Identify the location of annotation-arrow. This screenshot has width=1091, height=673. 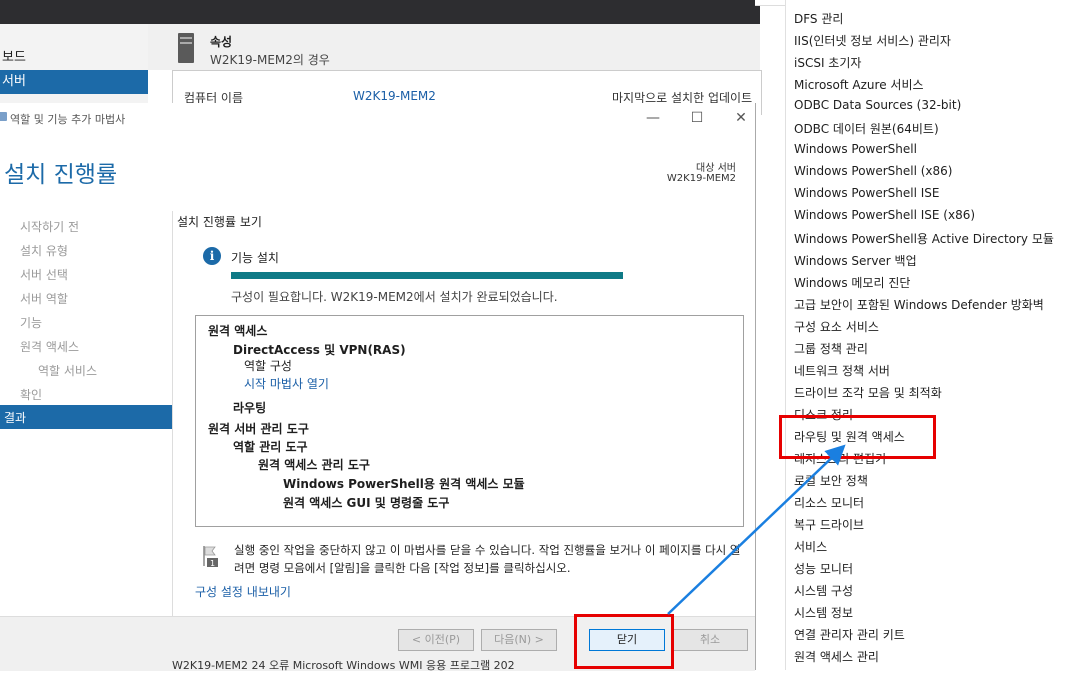
(756, 529).